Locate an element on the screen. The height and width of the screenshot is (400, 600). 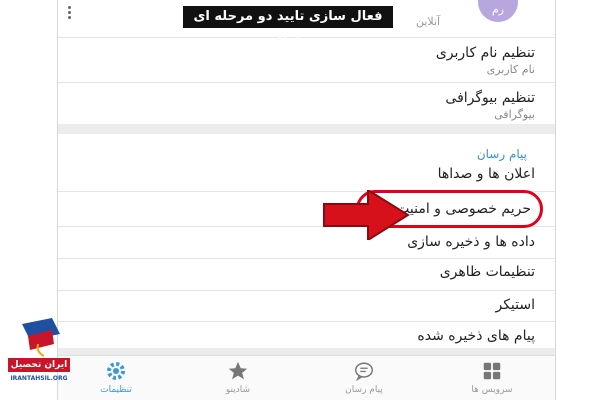
tab-shadino: شادینو is located at coordinates (238, 377).